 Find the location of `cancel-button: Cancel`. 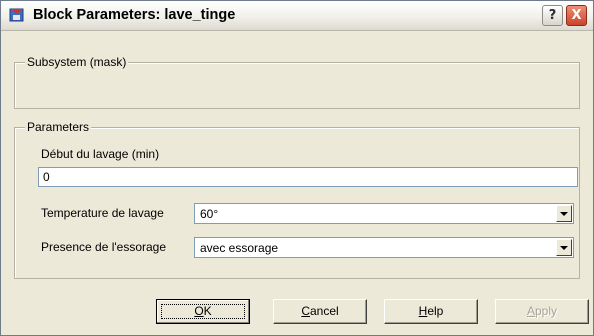

cancel-button: Cancel is located at coordinates (320, 311).